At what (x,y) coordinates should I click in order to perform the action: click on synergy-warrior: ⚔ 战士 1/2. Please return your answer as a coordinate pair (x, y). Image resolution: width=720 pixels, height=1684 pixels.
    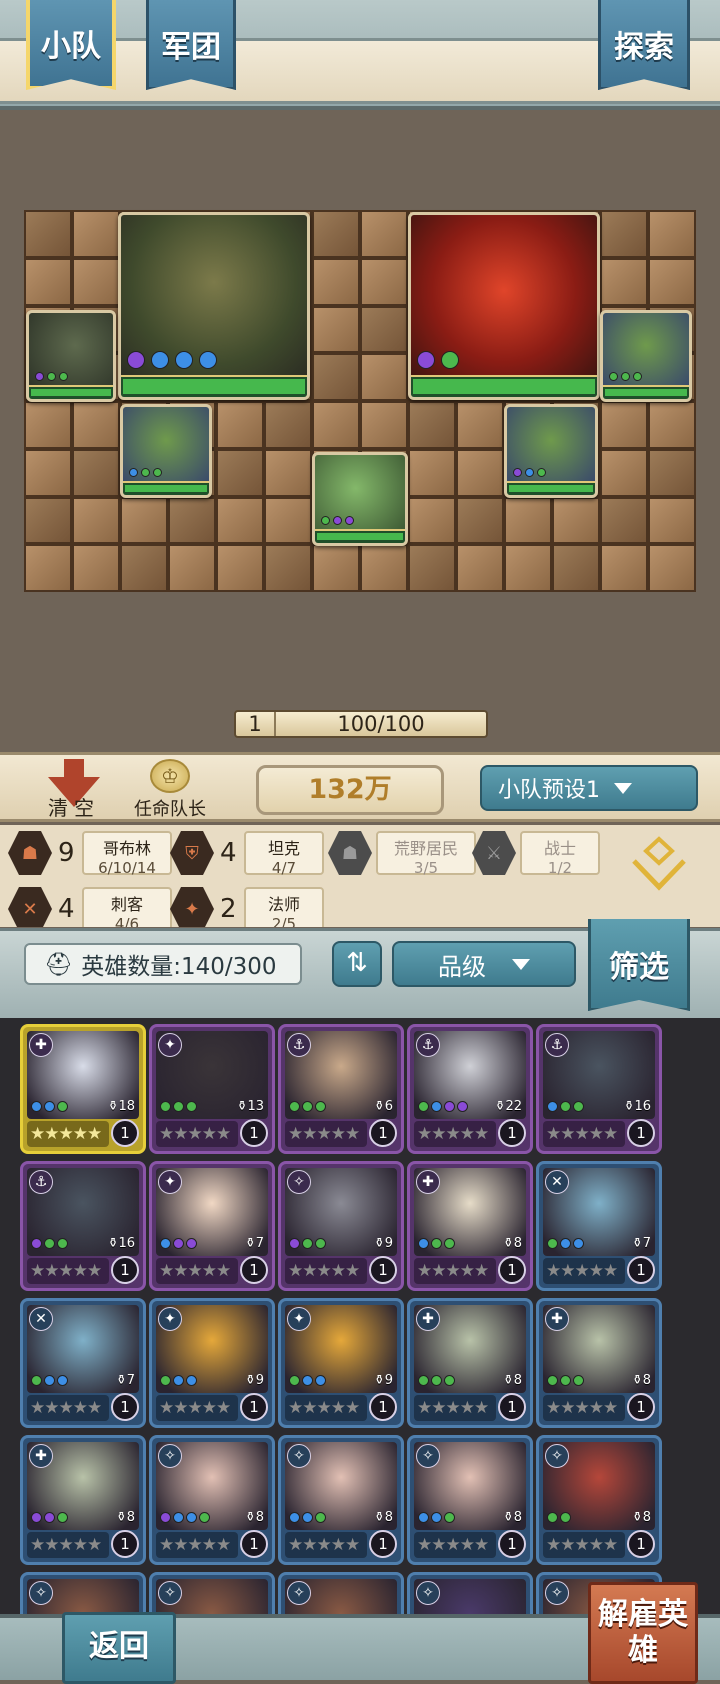
    Looking at the image, I should click on (536, 854).